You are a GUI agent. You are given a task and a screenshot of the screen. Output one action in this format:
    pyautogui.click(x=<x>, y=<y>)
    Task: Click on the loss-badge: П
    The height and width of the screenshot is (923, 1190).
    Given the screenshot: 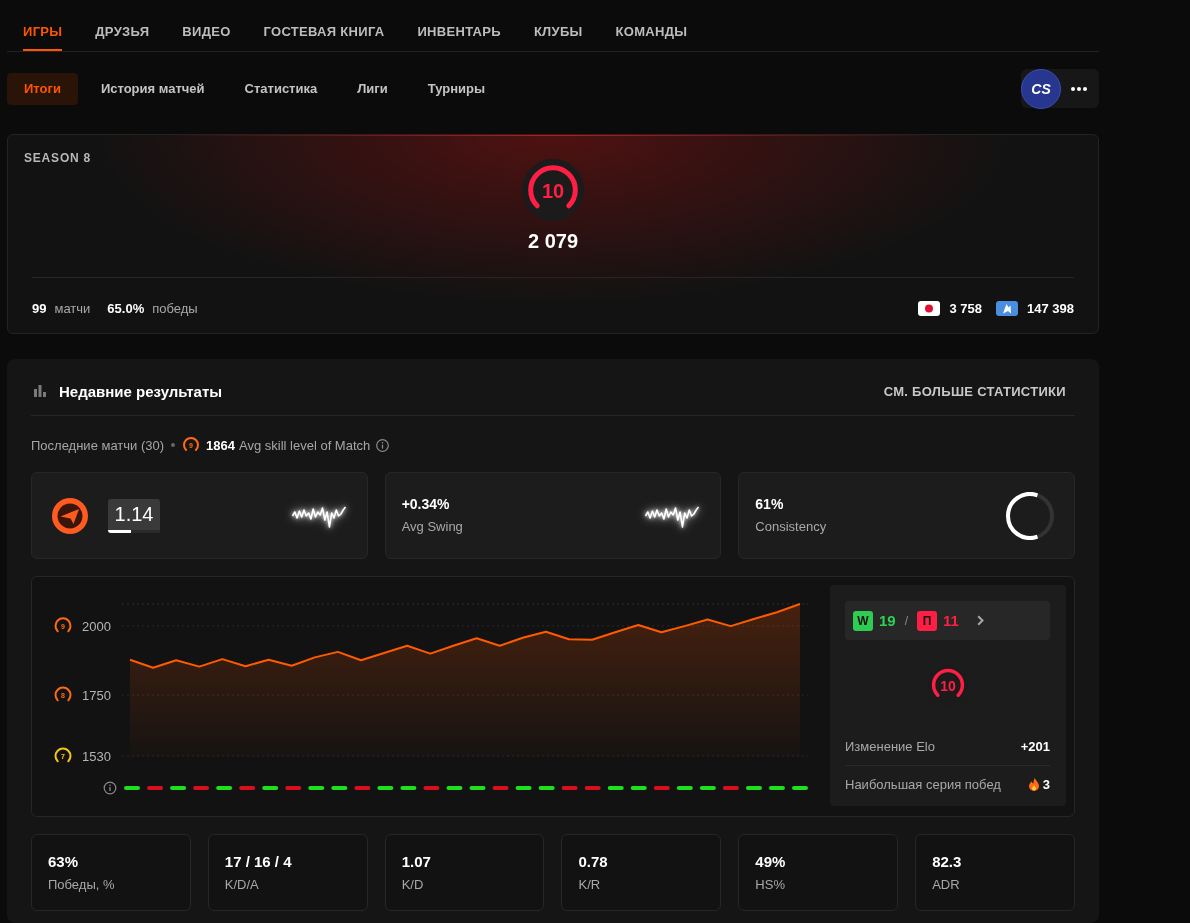 What is the action you would take?
    pyautogui.click(x=927, y=620)
    